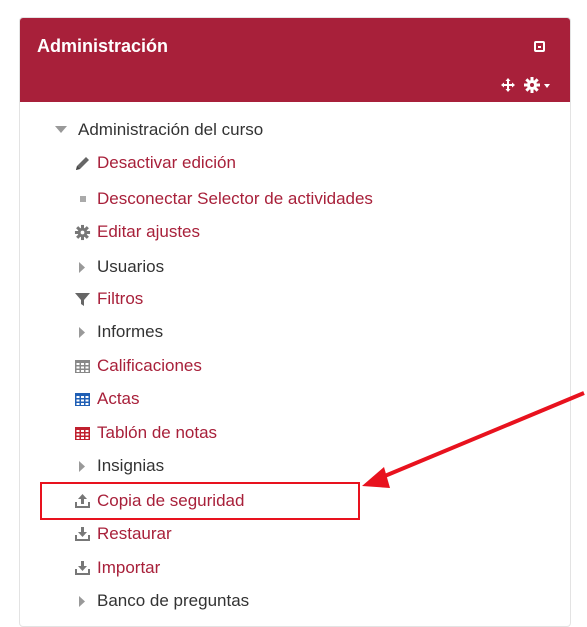 Image resolution: width=587 pixels, height=627 pixels. I want to click on collapse-icon, so click(539, 46).